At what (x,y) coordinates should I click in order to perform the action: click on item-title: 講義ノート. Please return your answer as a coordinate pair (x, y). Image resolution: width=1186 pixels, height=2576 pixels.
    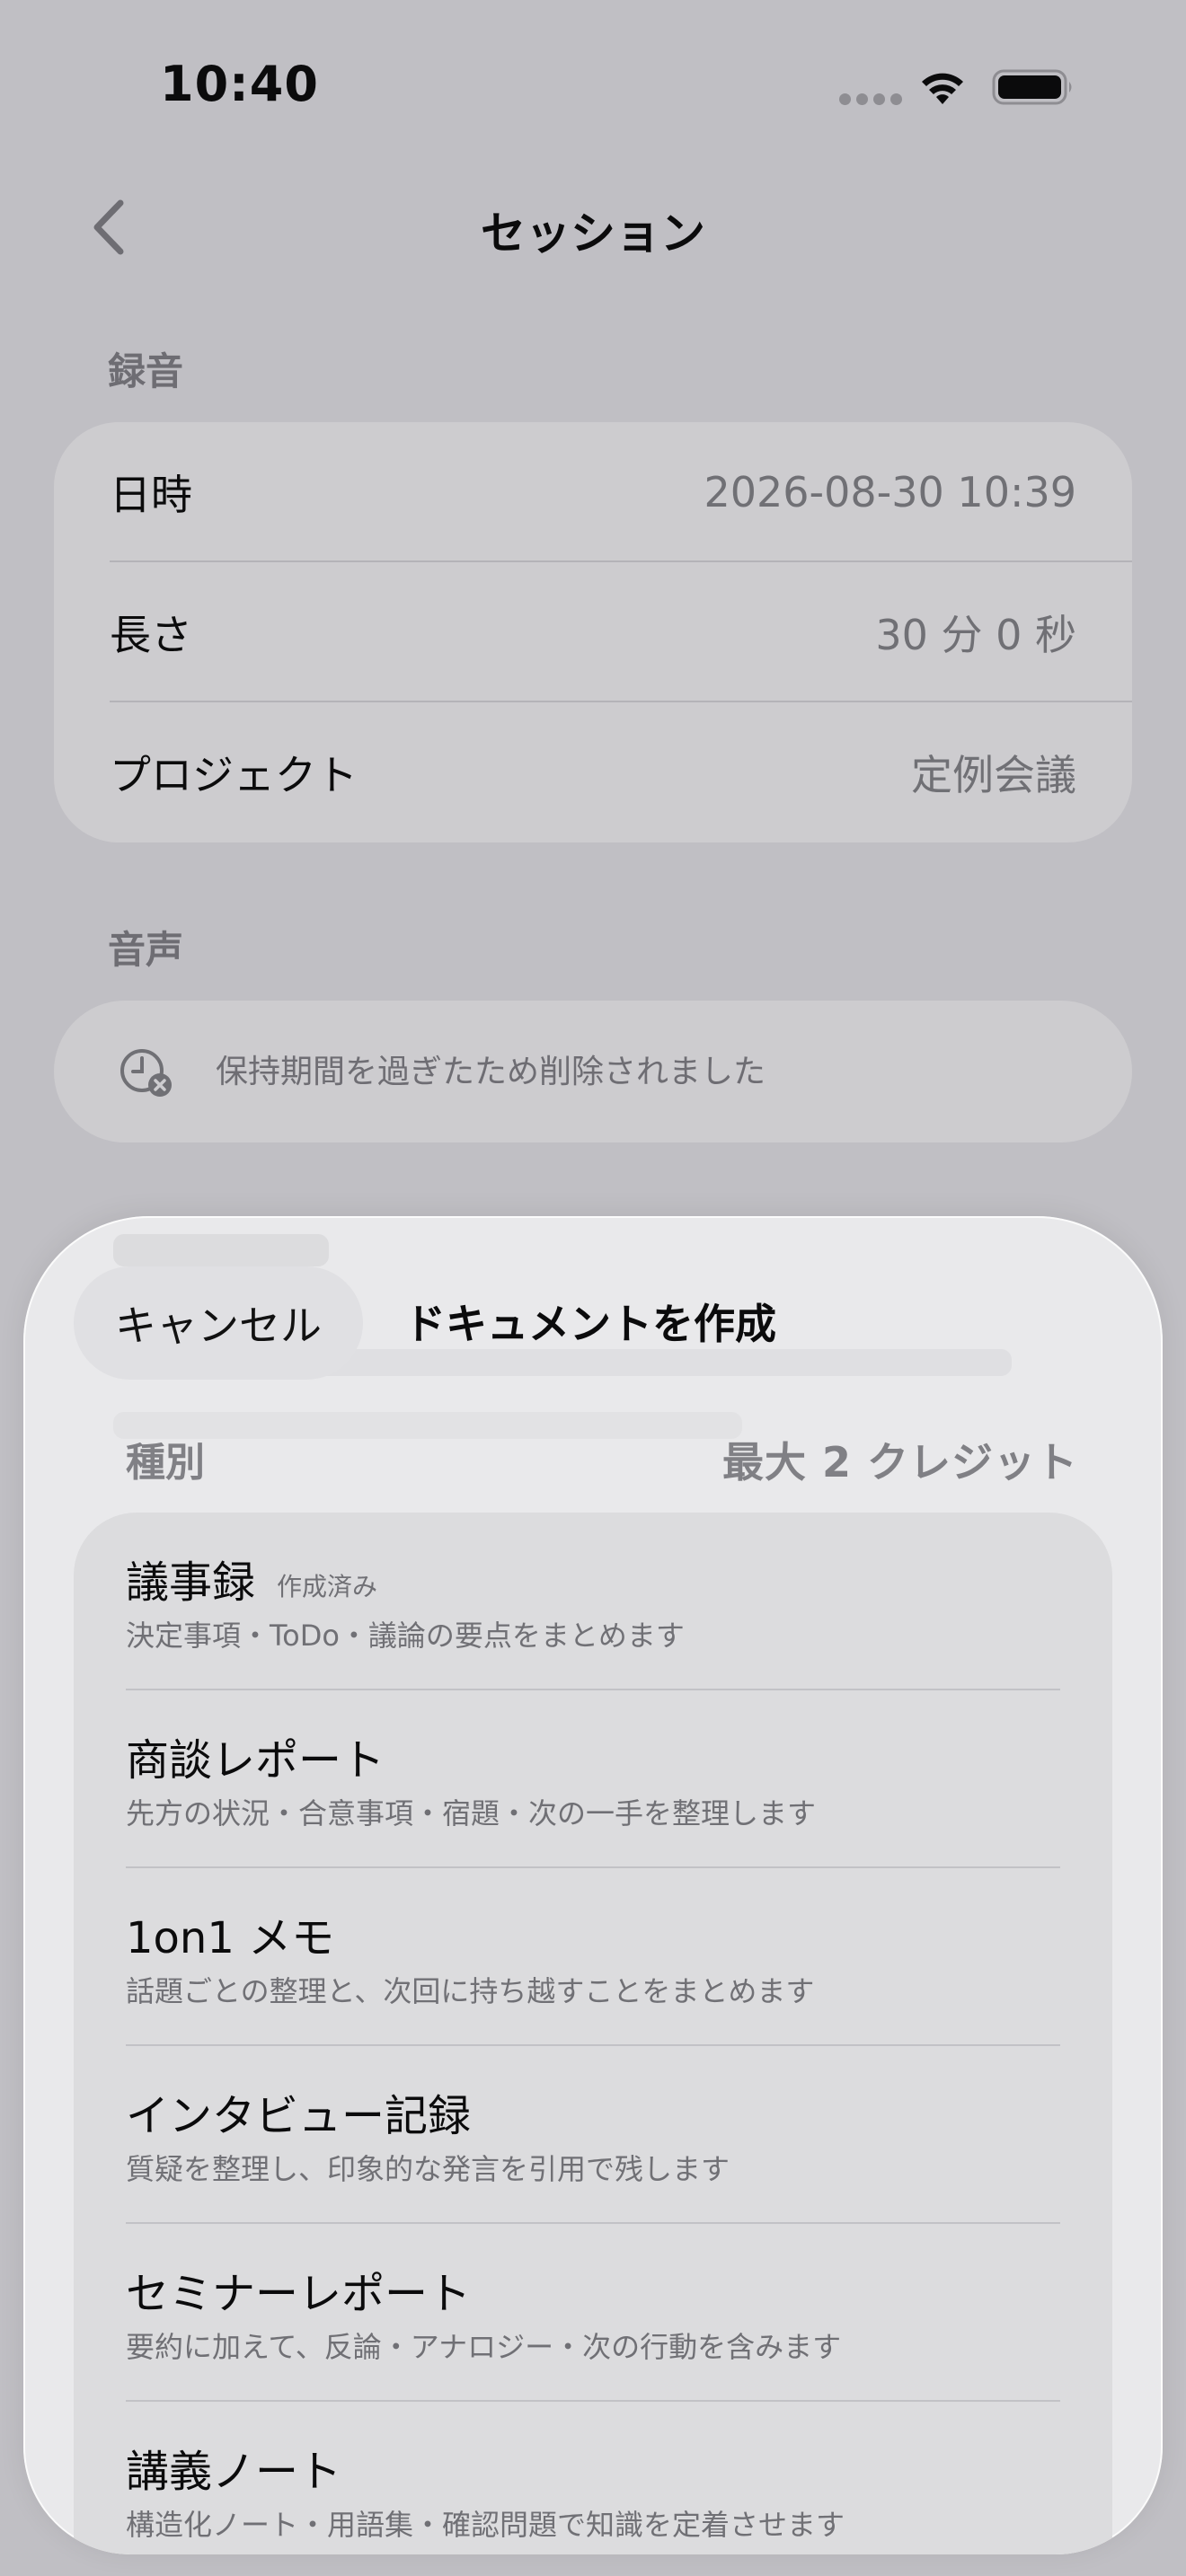
    Looking at the image, I should click on (234, 2472).